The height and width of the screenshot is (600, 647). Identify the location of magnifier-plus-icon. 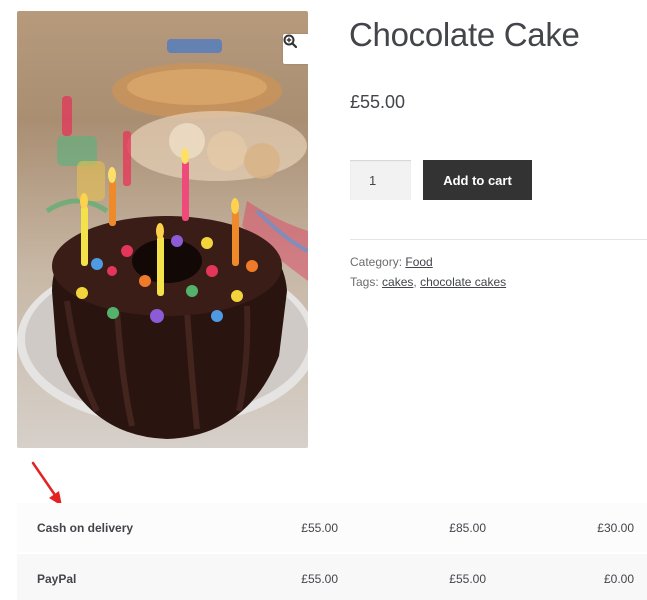
(290, 41).